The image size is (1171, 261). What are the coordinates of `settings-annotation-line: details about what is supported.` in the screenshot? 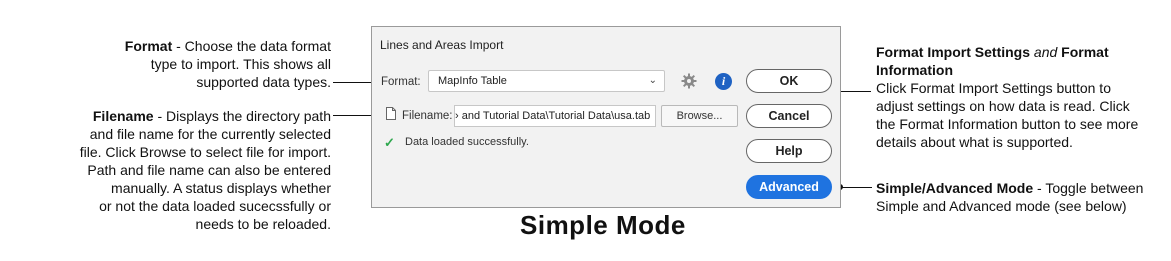 It's located at (974, 142).